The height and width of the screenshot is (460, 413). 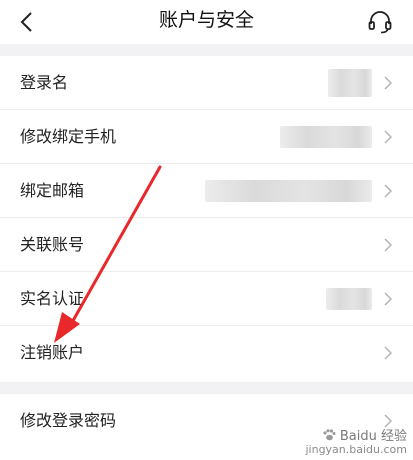 I want to click on row-linked-accounts: 关联账号, so click(x=206, y=245).